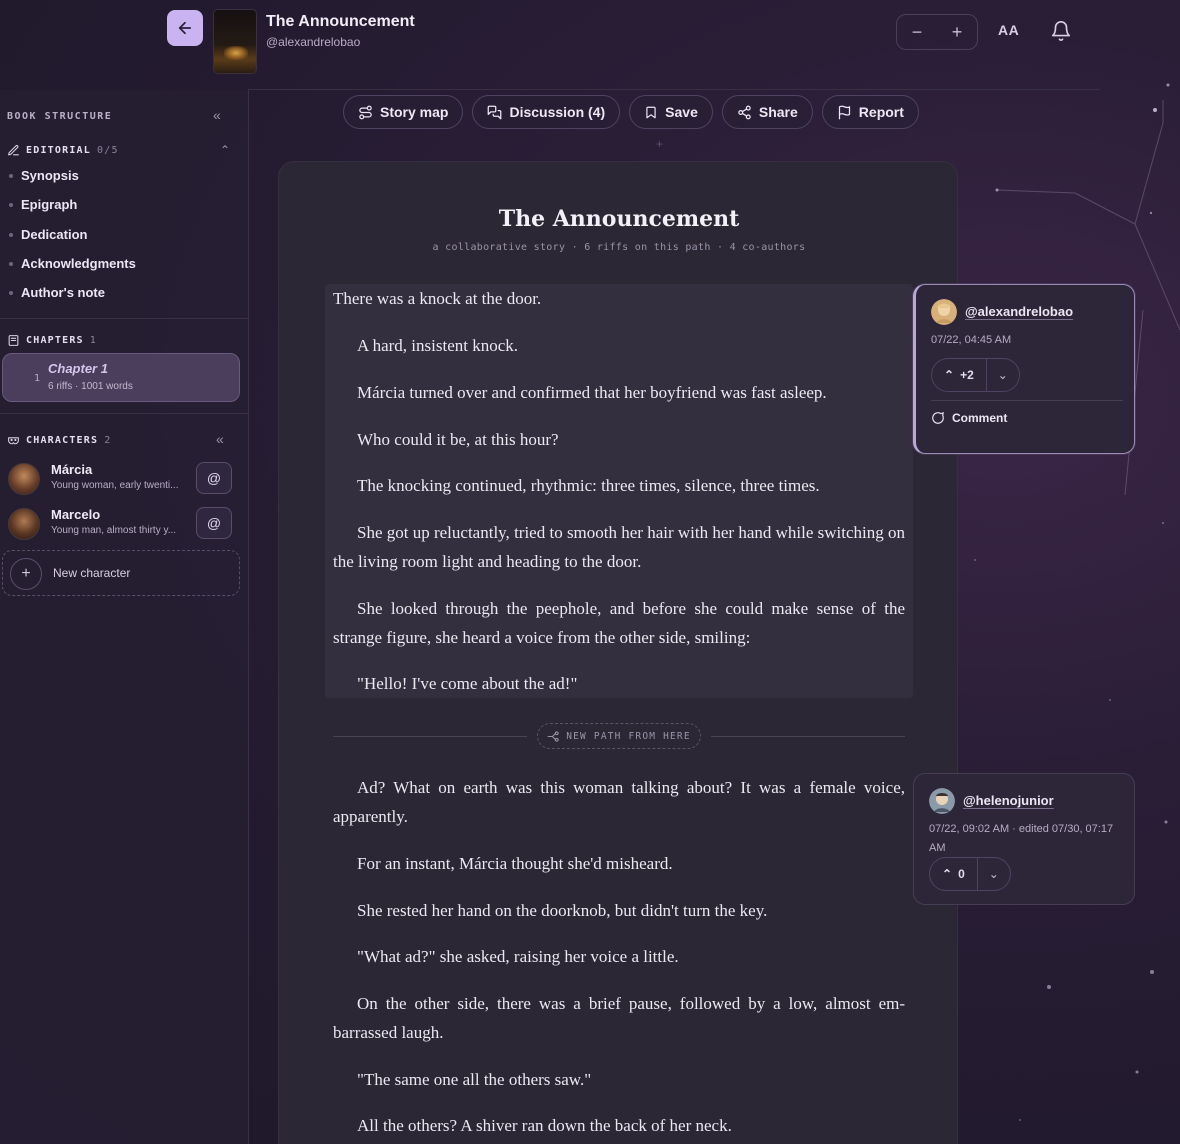 This screenshot has width=1180, height=1144. I want to click on story-map-button: Story map, so click(403, 112).